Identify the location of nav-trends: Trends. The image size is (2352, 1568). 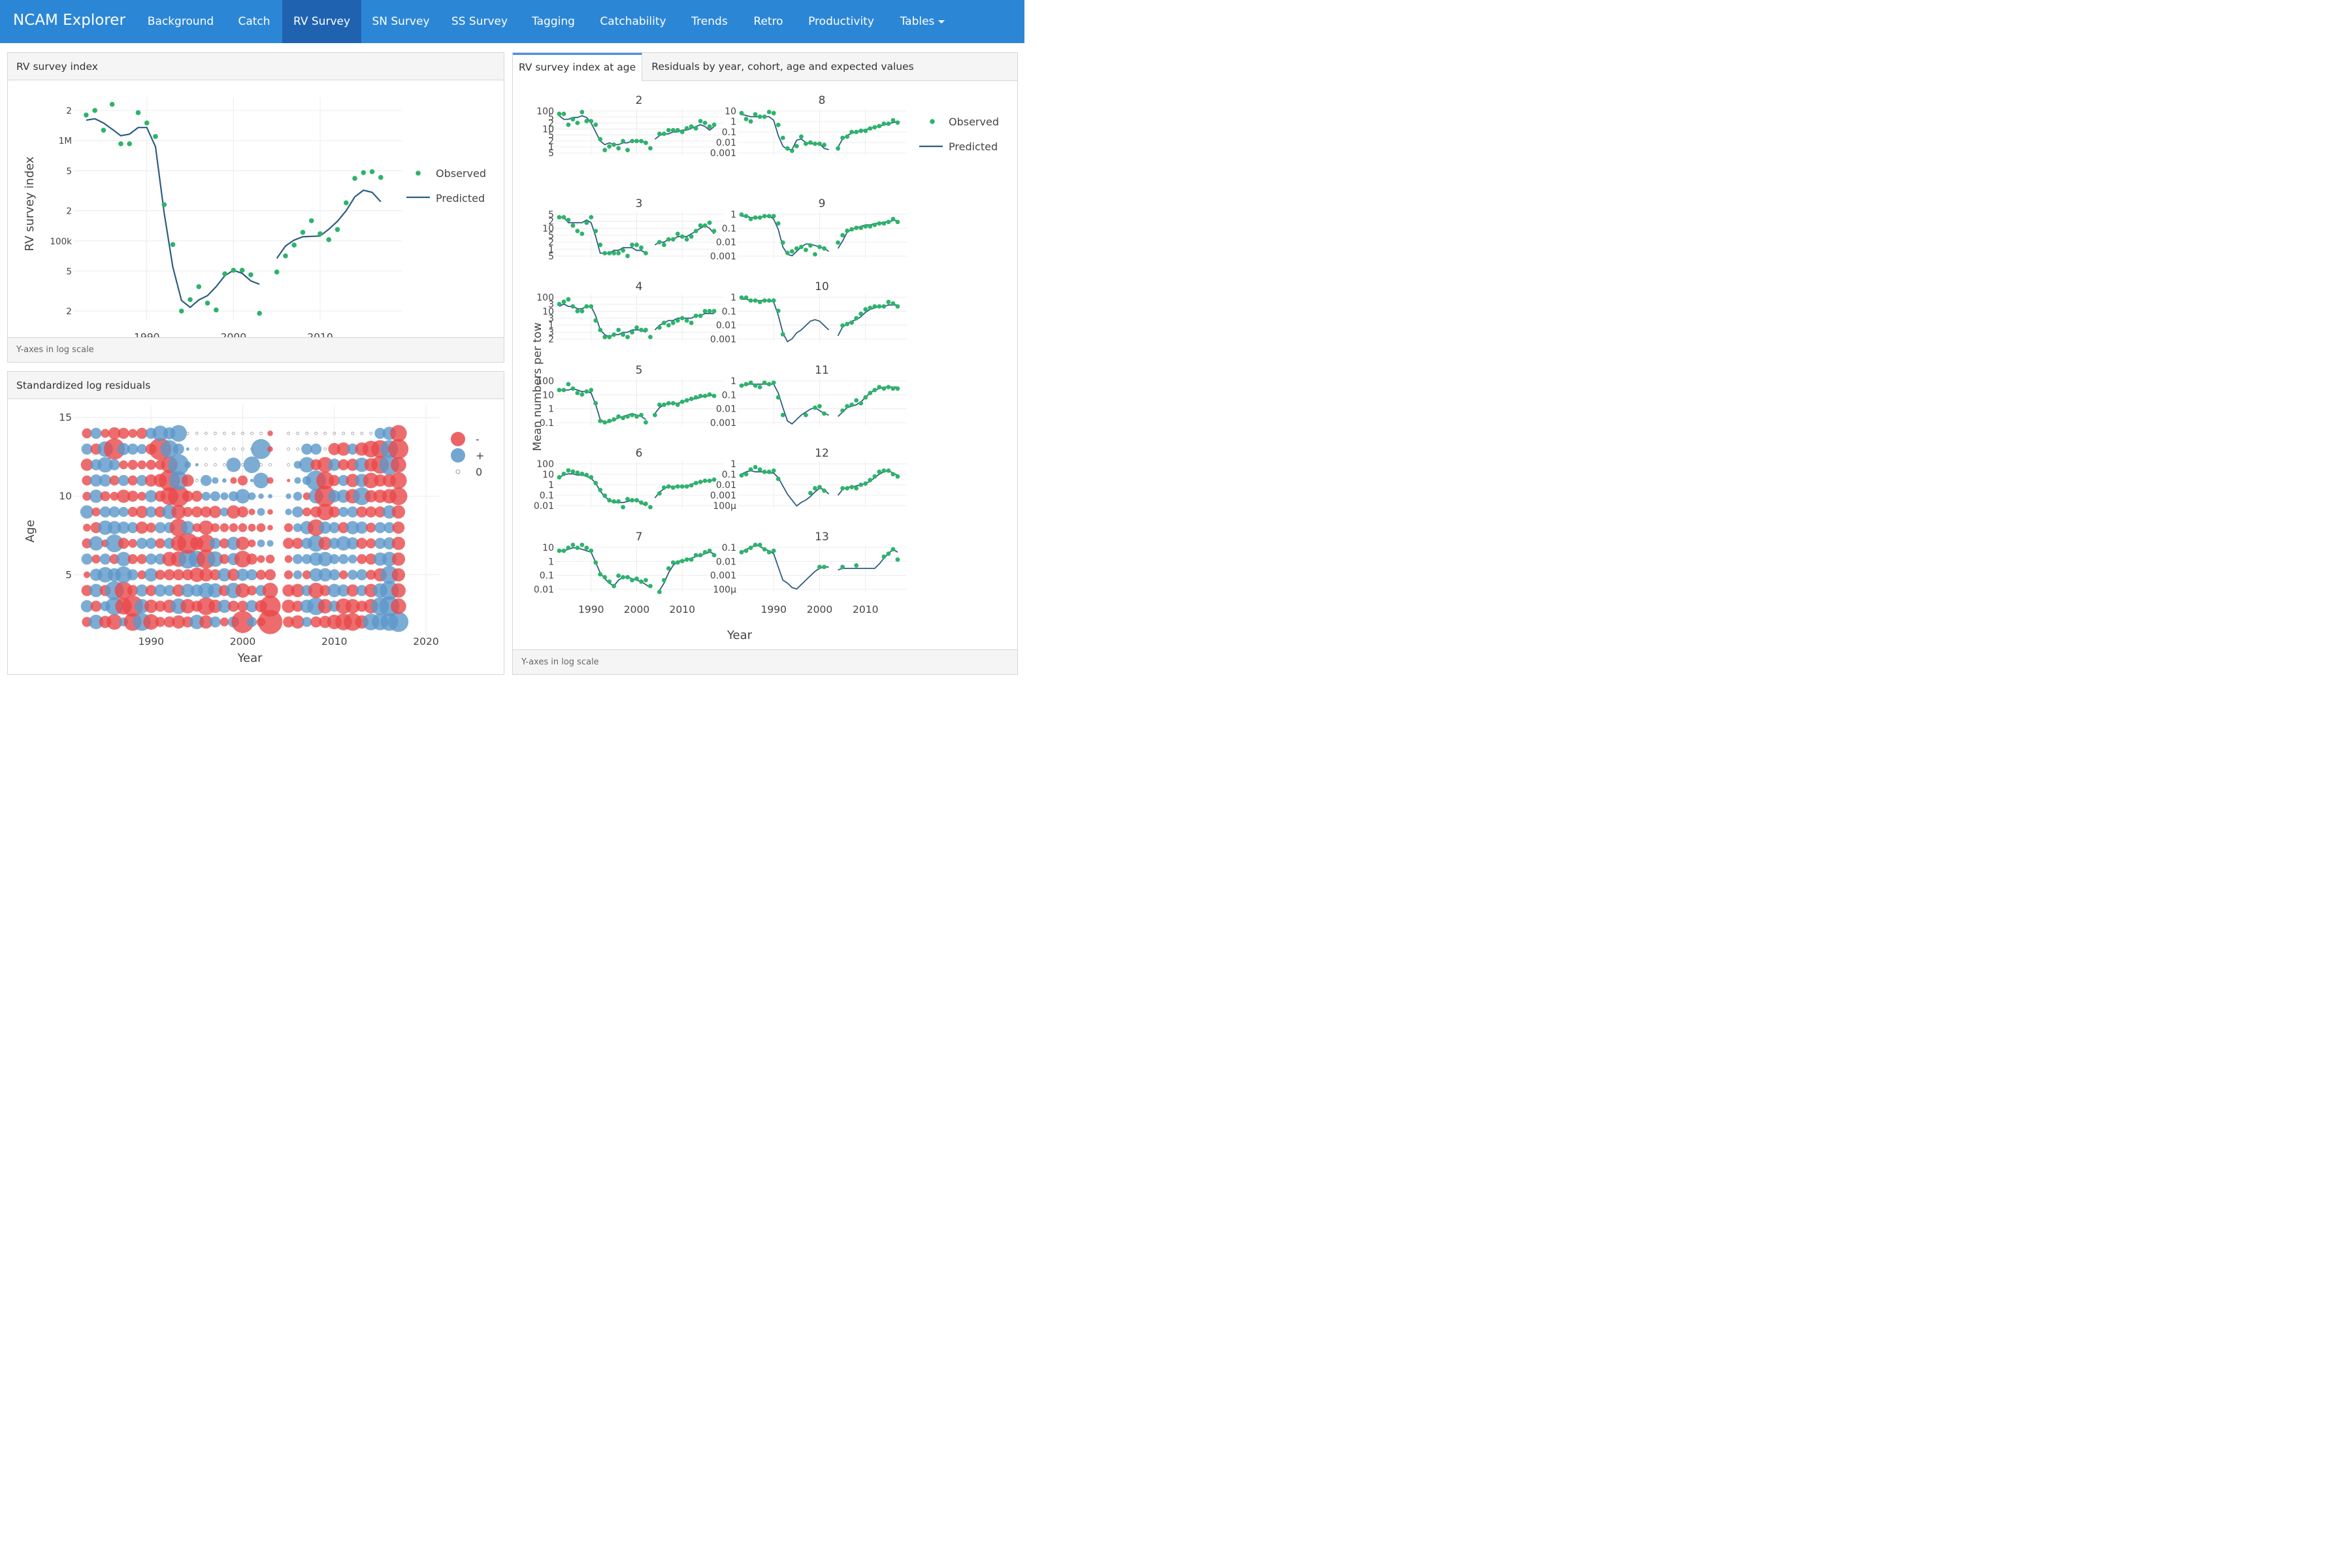
(709, 21).